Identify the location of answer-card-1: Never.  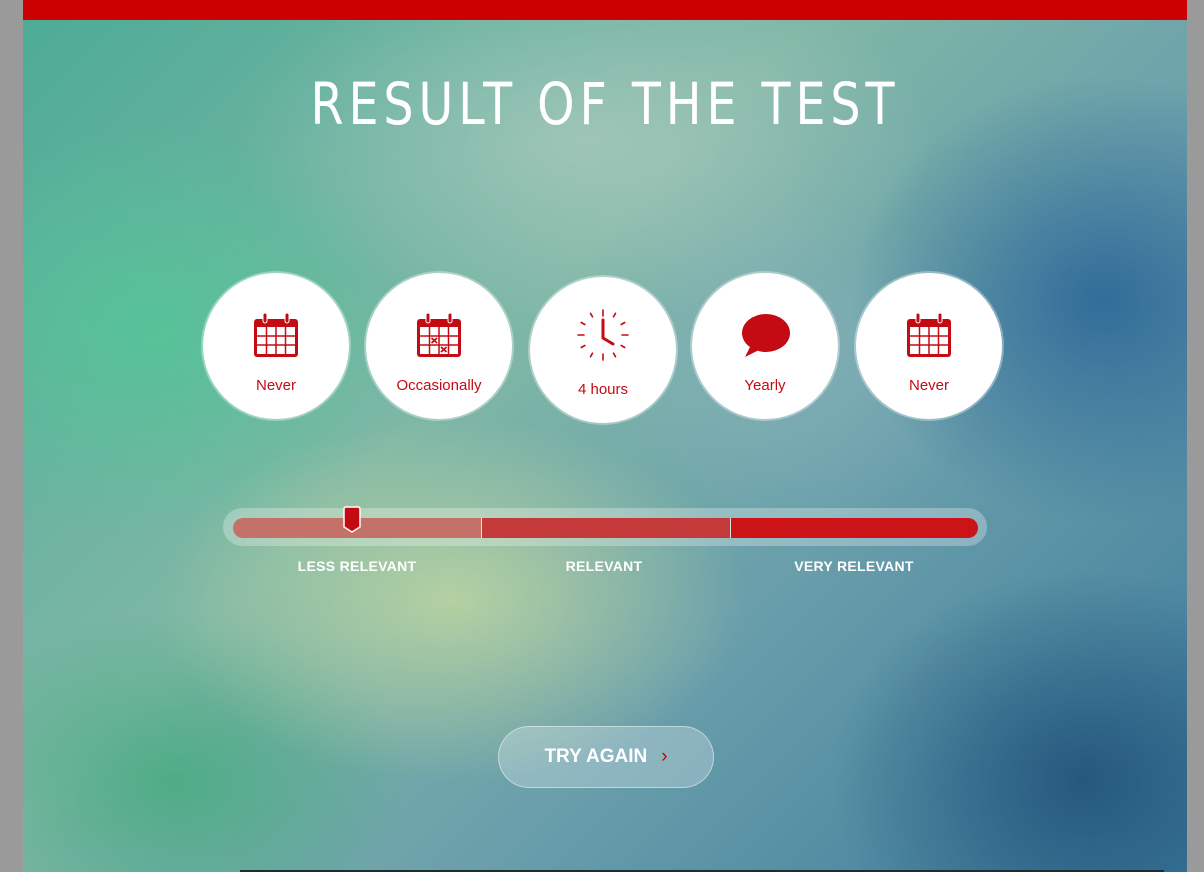
(276, 346).